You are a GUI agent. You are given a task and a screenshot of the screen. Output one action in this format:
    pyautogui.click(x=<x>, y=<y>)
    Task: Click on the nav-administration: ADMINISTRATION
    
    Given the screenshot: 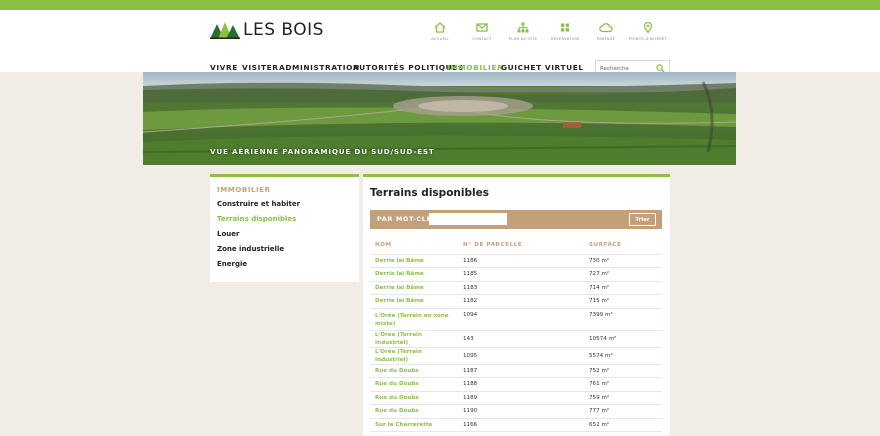 What is the action you would take?
    pyautogui.click(x=319, y=67)
    